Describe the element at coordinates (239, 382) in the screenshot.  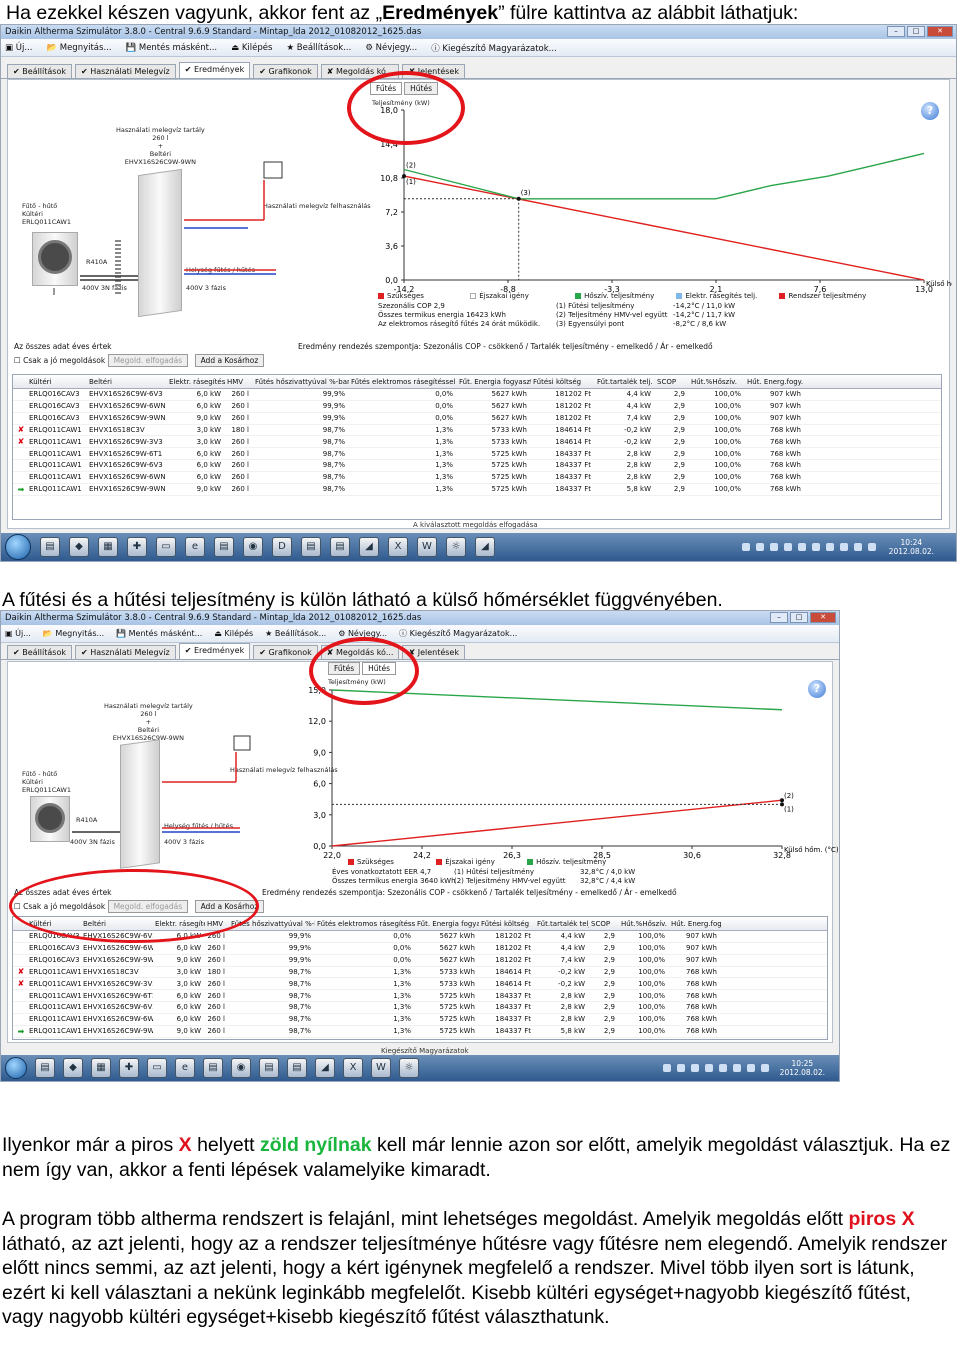
I see `column-header: HMV` at that location.